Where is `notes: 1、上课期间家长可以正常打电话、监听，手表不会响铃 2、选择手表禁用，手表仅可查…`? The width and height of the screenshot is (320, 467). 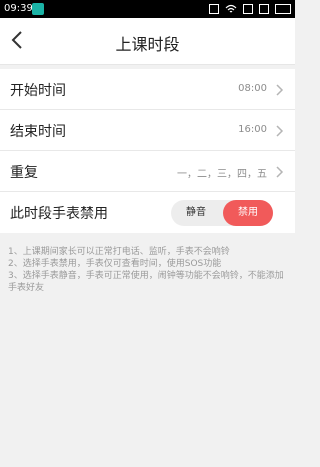 notes: 1、上课期间家长可以正常打电话、监听，手表不会响铃 2、选择手表禁用，手表仅可查… is located at coordinates (149, 270).